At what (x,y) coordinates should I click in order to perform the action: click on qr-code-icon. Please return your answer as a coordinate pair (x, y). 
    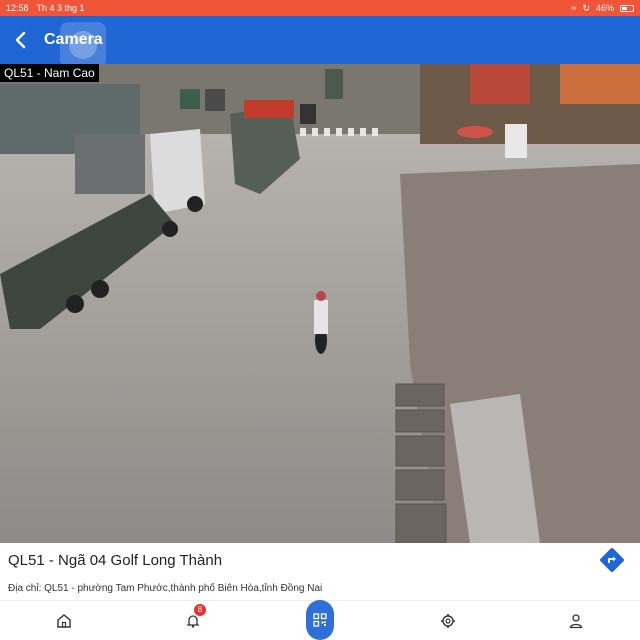
    Looking at the image, I should click on (320, 620).